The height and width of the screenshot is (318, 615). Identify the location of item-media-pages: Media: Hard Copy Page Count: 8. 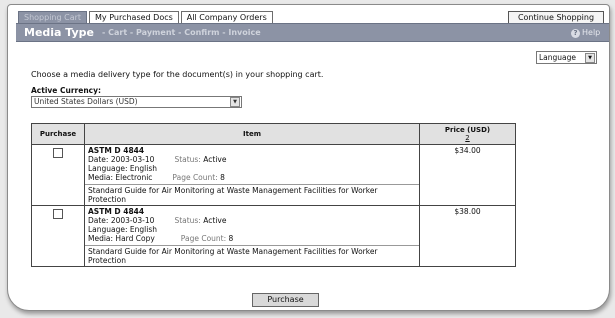
(252, 238).